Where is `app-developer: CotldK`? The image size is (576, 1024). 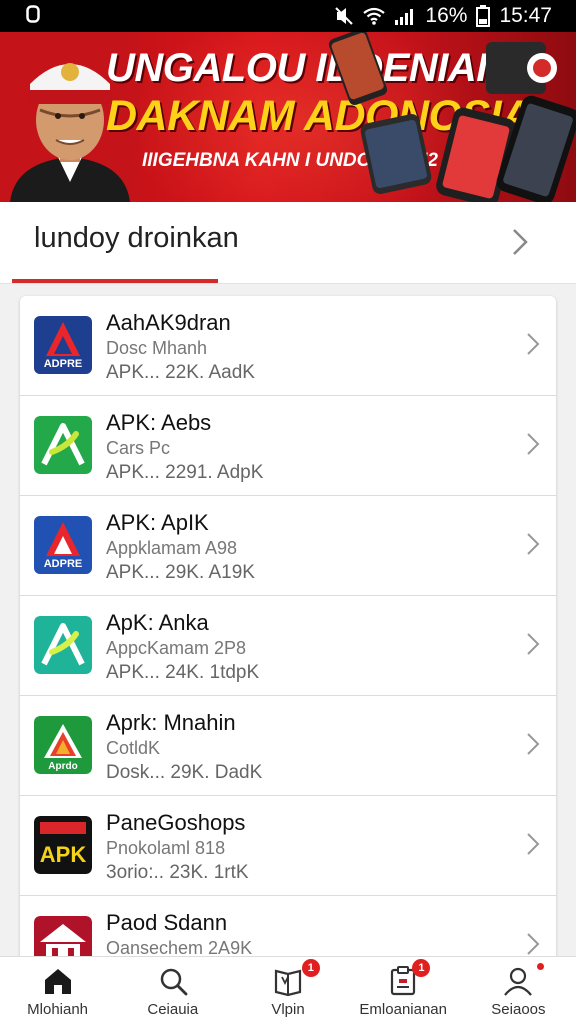
app-developer: CotldK is located at coordinates (133, 748).